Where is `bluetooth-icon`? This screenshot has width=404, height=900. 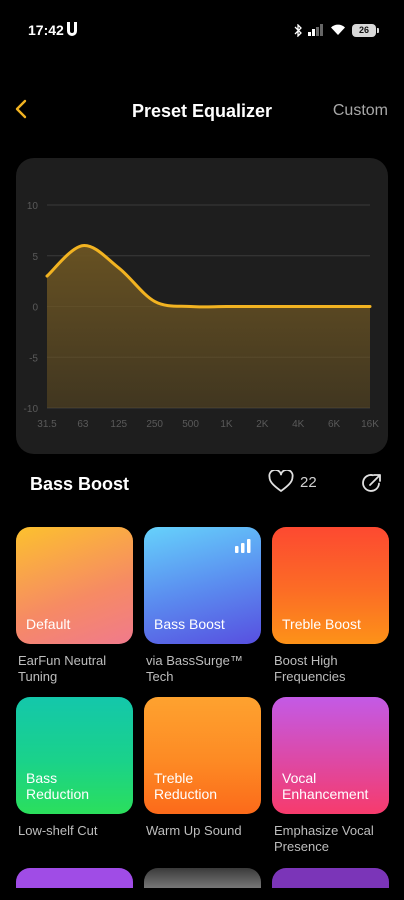 bluetooth-icon is located at coordinates (298, 30).